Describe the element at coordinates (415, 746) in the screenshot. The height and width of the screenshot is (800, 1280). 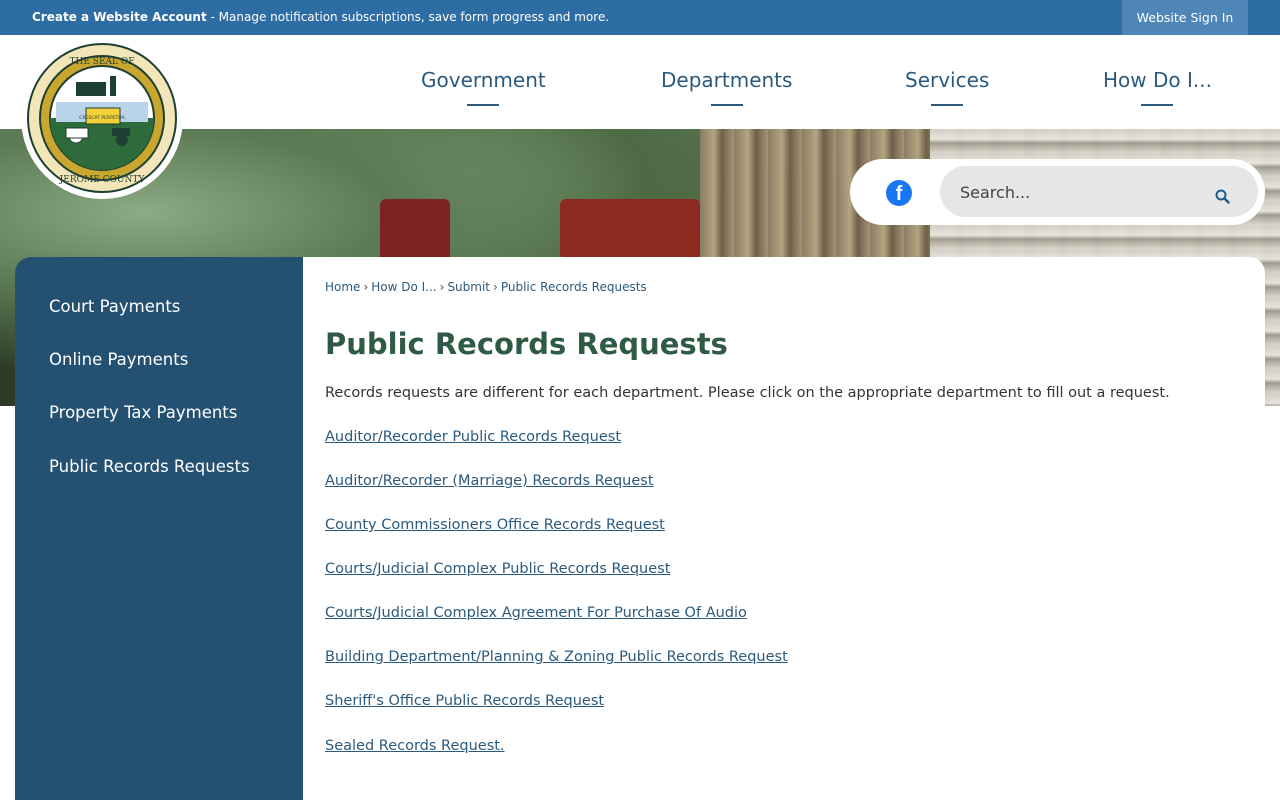
I see `link-sealed-records: Sealed Records Request.` at that location.